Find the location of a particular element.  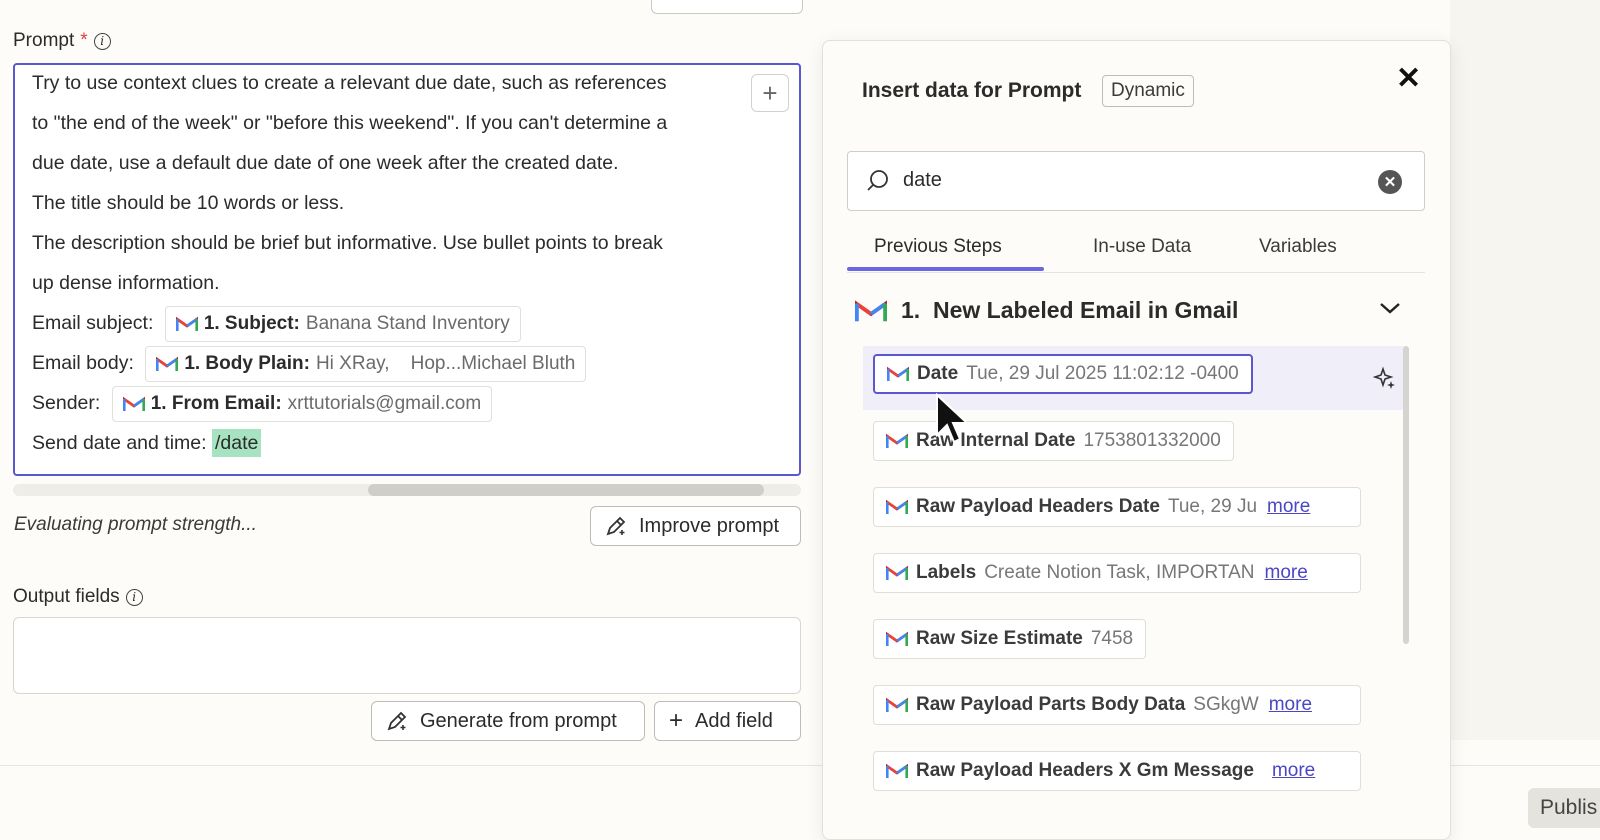

insert-data-plus-button: + is located at coordinates (770, 93).